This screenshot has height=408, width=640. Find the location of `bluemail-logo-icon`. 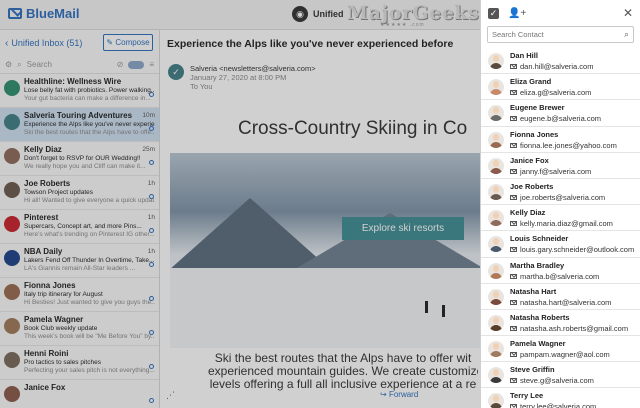

bluemail-logo-icon is located at coordinates (15, 13).